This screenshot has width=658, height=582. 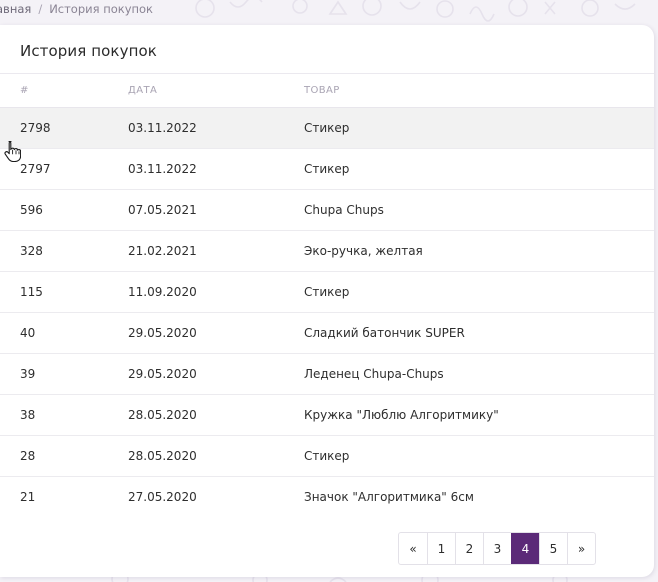 I want to click on table-row: 21 27.05.2020 Значок "Алгоритмика" 6см, so click(x=327, y=497).